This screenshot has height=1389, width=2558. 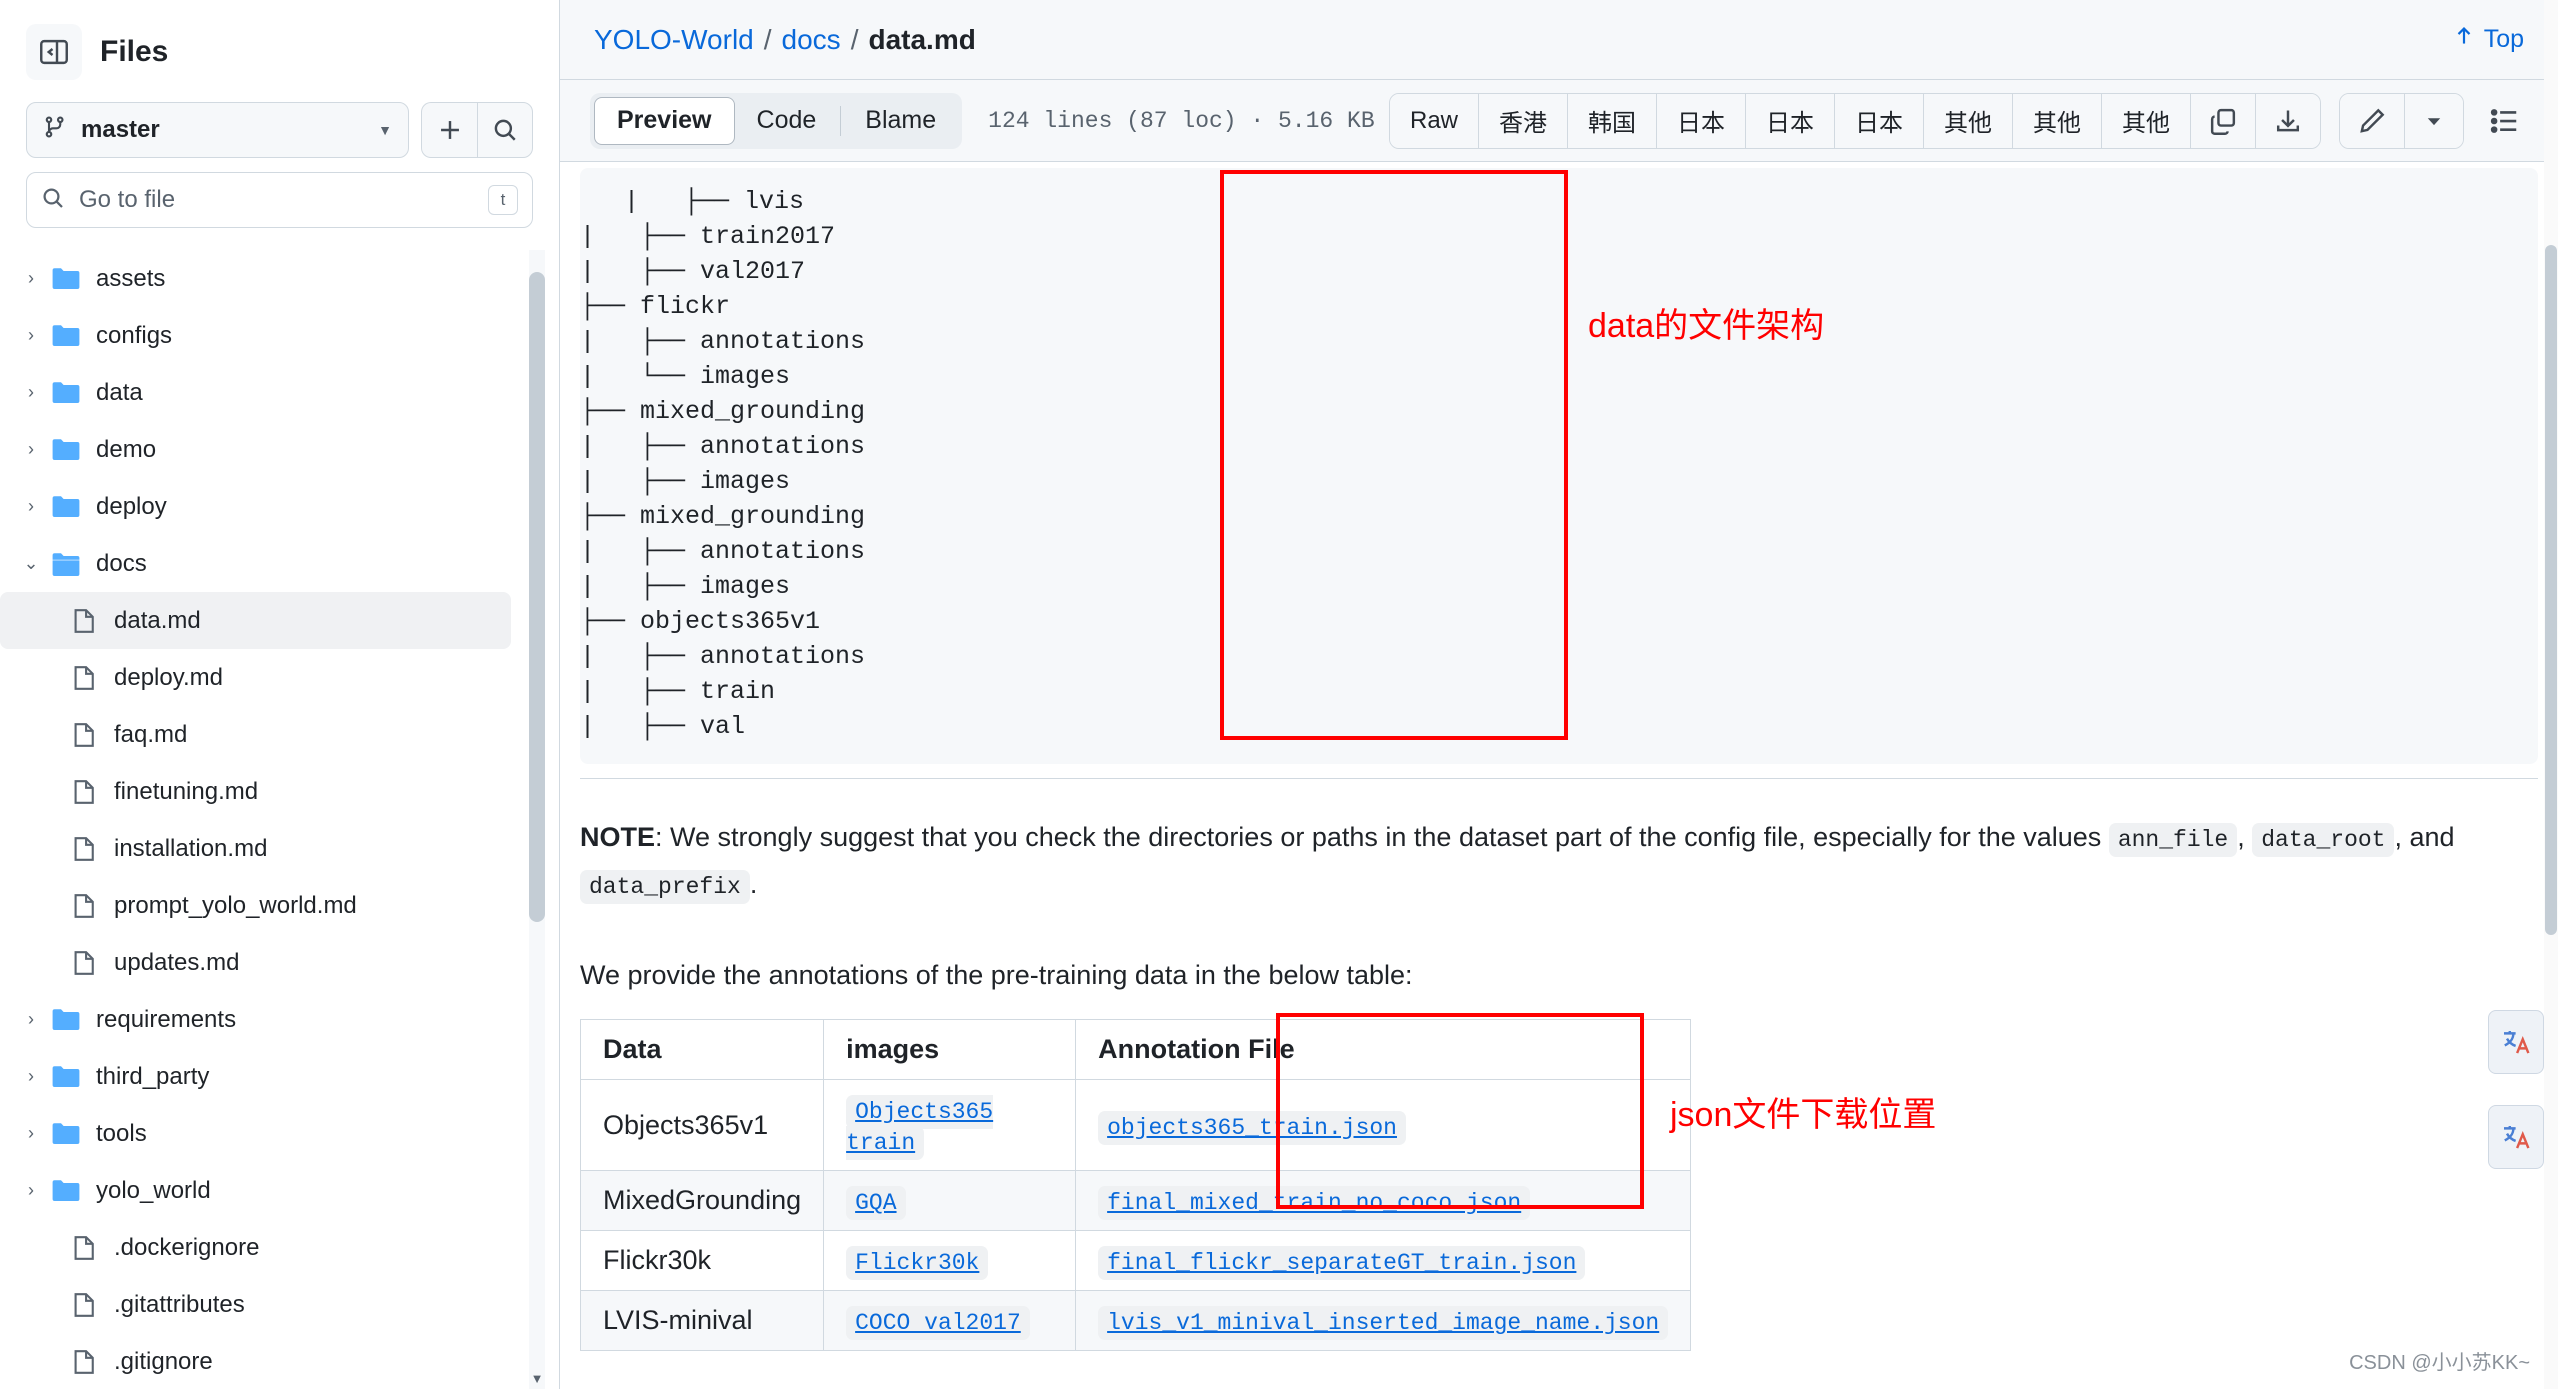 I want to click on tree-file-data-md: data.md, so click(x=255, y=620).